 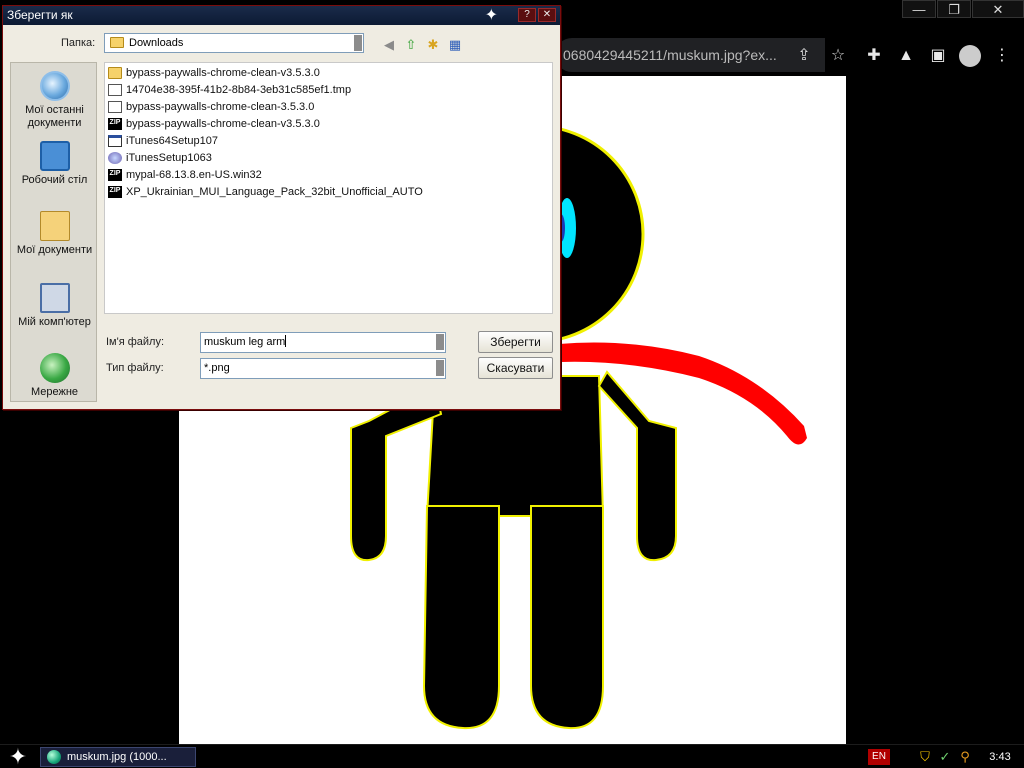 What do you see at coordinates (54, 757) in the screenshot?
I see `browser-icon` at bounding box center [54, 757].